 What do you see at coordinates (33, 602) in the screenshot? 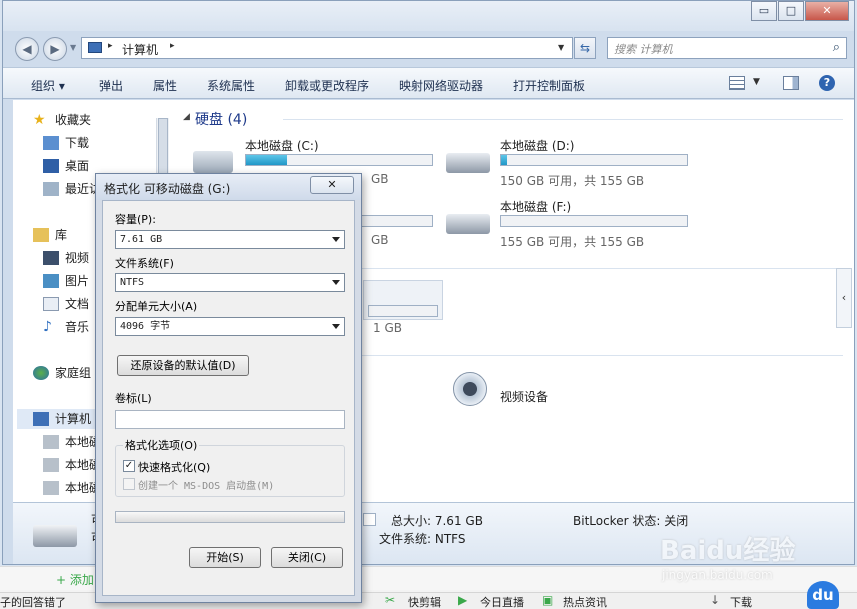
I see `status-left-text: 子的回答错了` at bounding box center [33, 602].